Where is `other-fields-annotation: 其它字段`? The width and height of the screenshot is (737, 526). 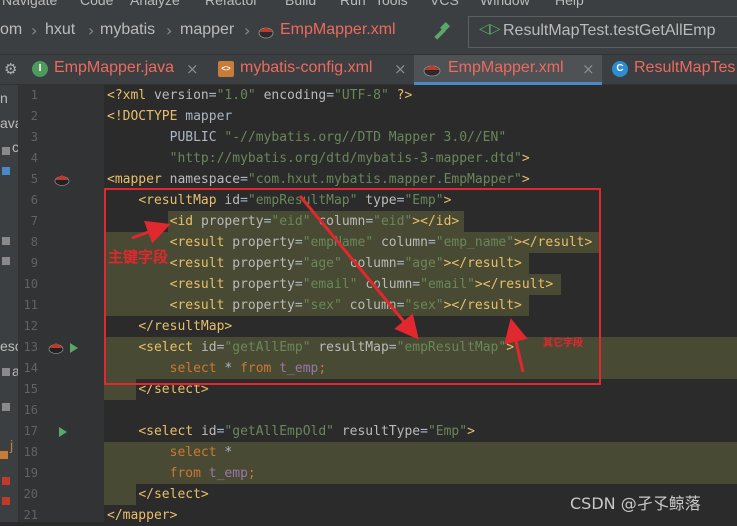 other-fields-annotation: 其它字段 is located at coordinates (563, 343).